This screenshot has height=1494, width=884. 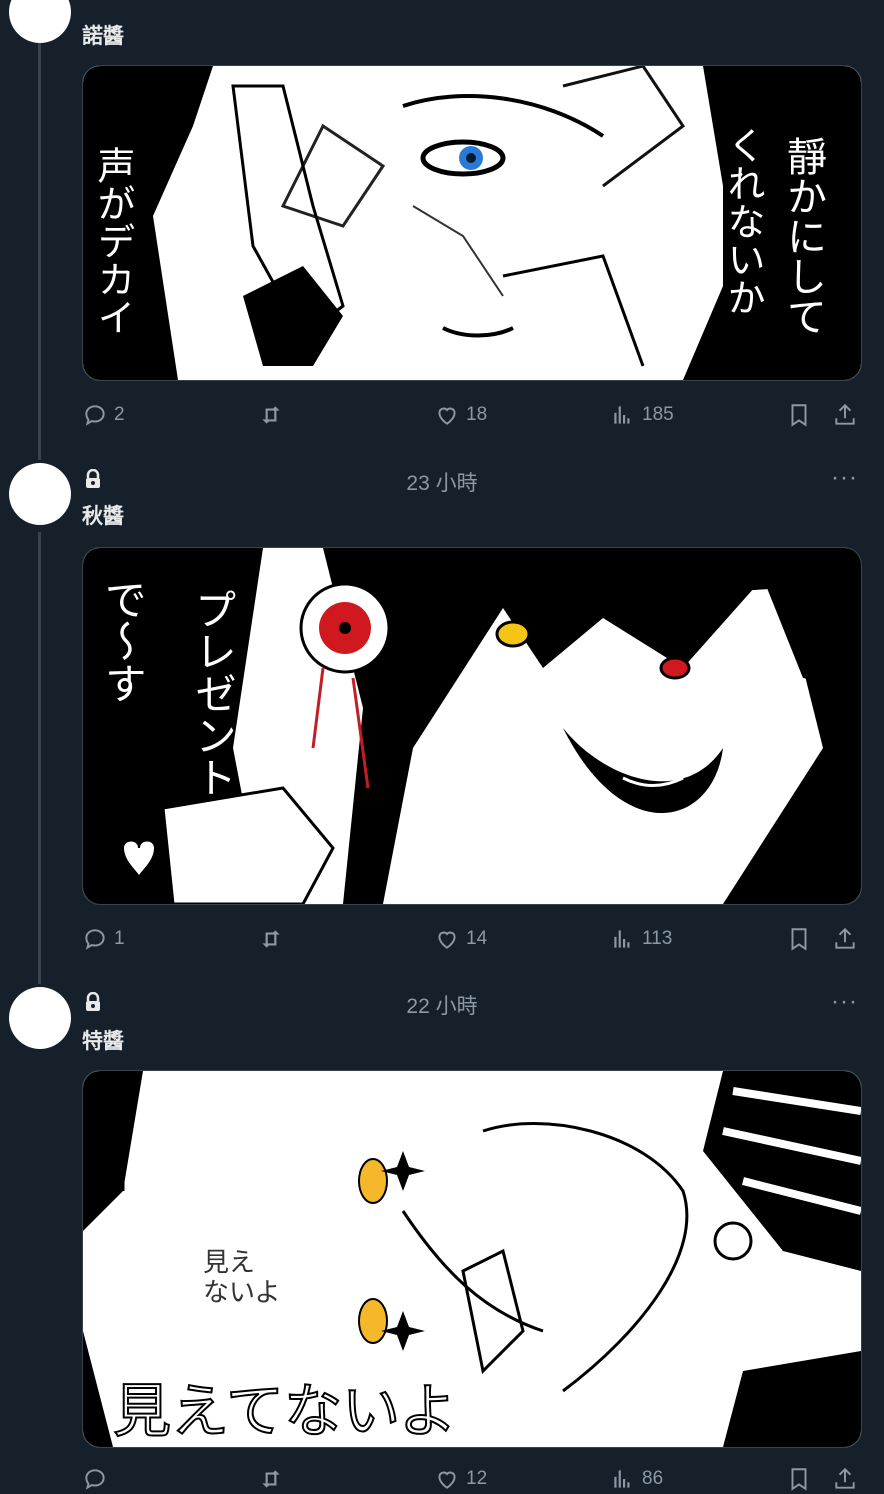 I want to click on reply-button, so click(x=98, y=1479).